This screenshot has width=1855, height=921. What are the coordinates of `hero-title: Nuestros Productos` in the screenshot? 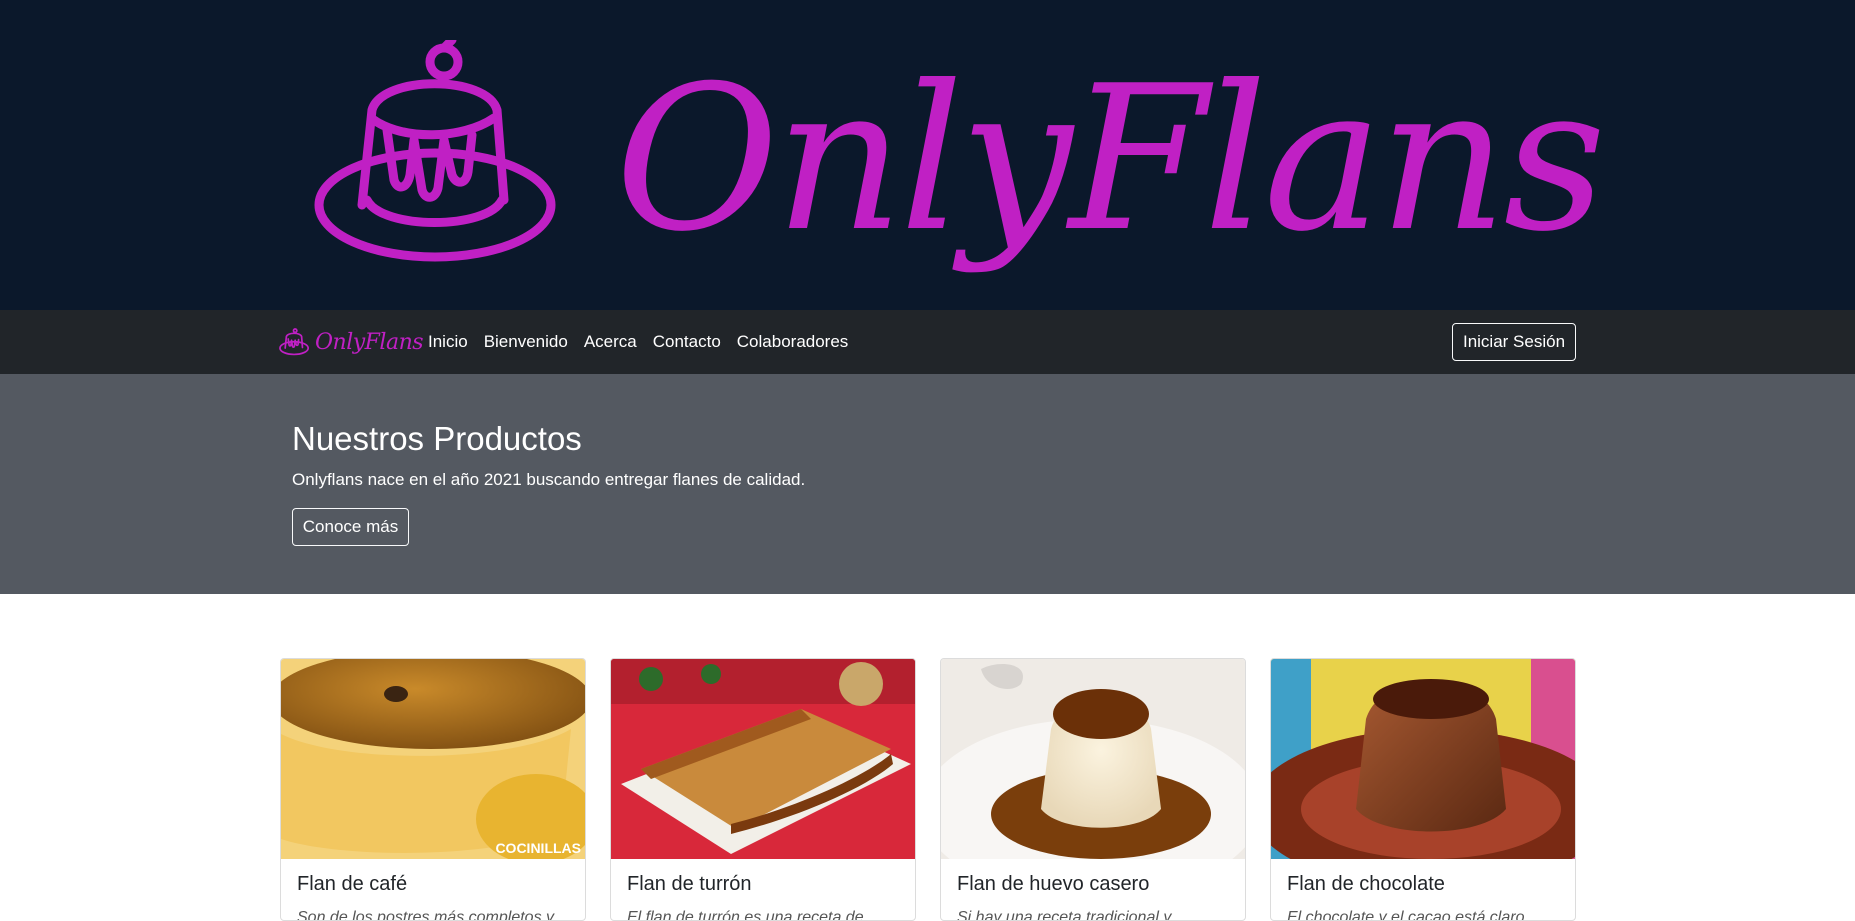 It's located at (437, 438).